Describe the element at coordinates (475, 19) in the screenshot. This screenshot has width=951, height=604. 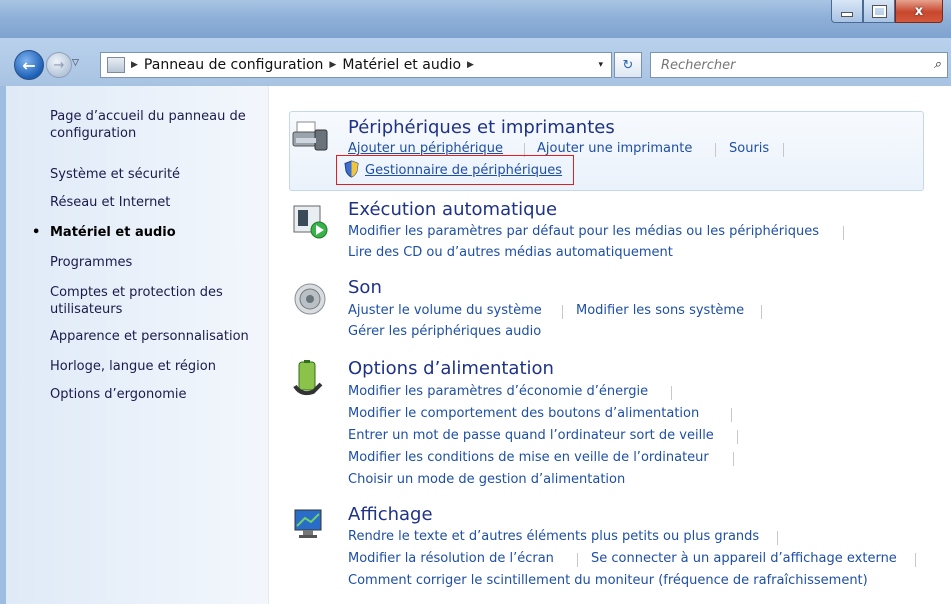
I see `title-bar: x` at that location.